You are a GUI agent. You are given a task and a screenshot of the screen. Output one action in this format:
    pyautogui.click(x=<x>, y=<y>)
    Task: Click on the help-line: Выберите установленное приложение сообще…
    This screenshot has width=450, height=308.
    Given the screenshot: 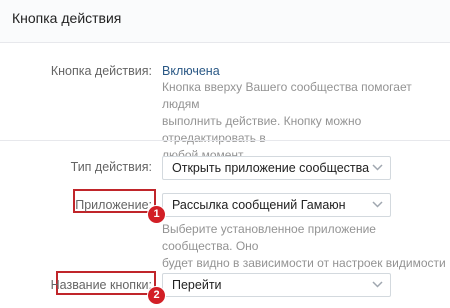 What is the action you would take?
    pyautogui.click(x=269, y=237)
    